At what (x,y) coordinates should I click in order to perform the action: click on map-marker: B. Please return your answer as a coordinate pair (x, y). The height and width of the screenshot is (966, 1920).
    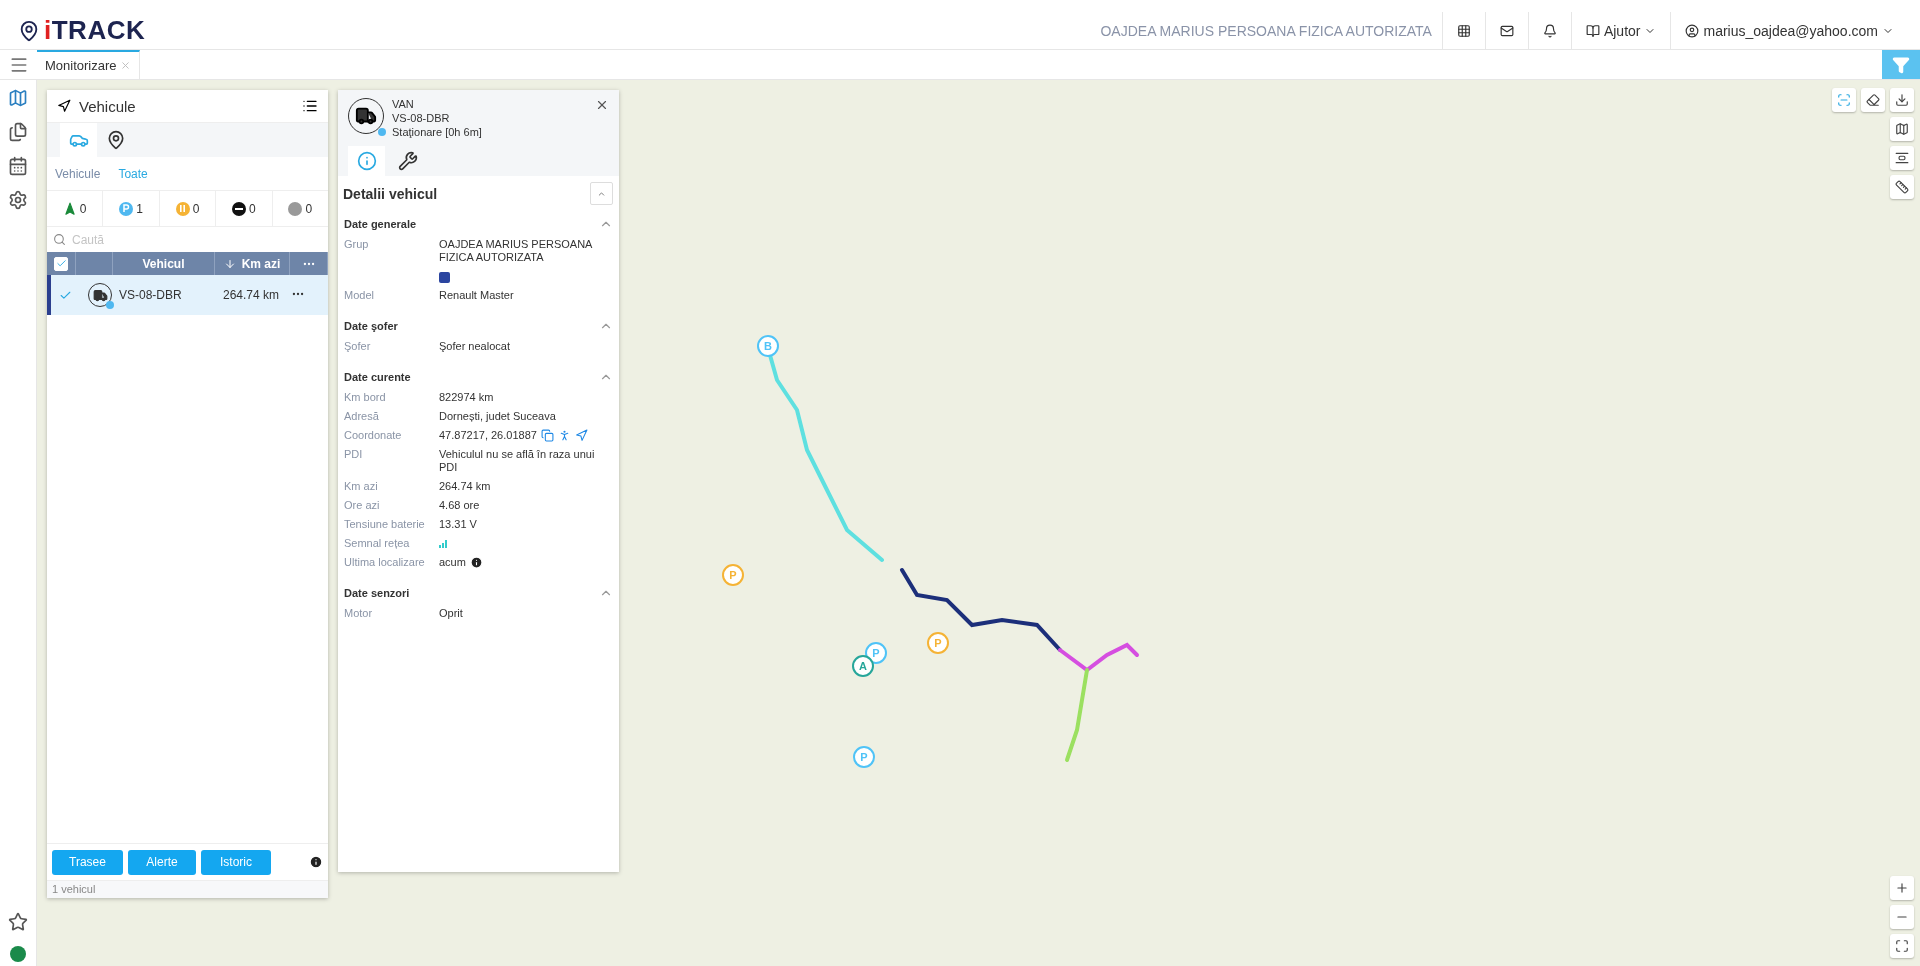
    Looking at the image, I should click on (768, 346).